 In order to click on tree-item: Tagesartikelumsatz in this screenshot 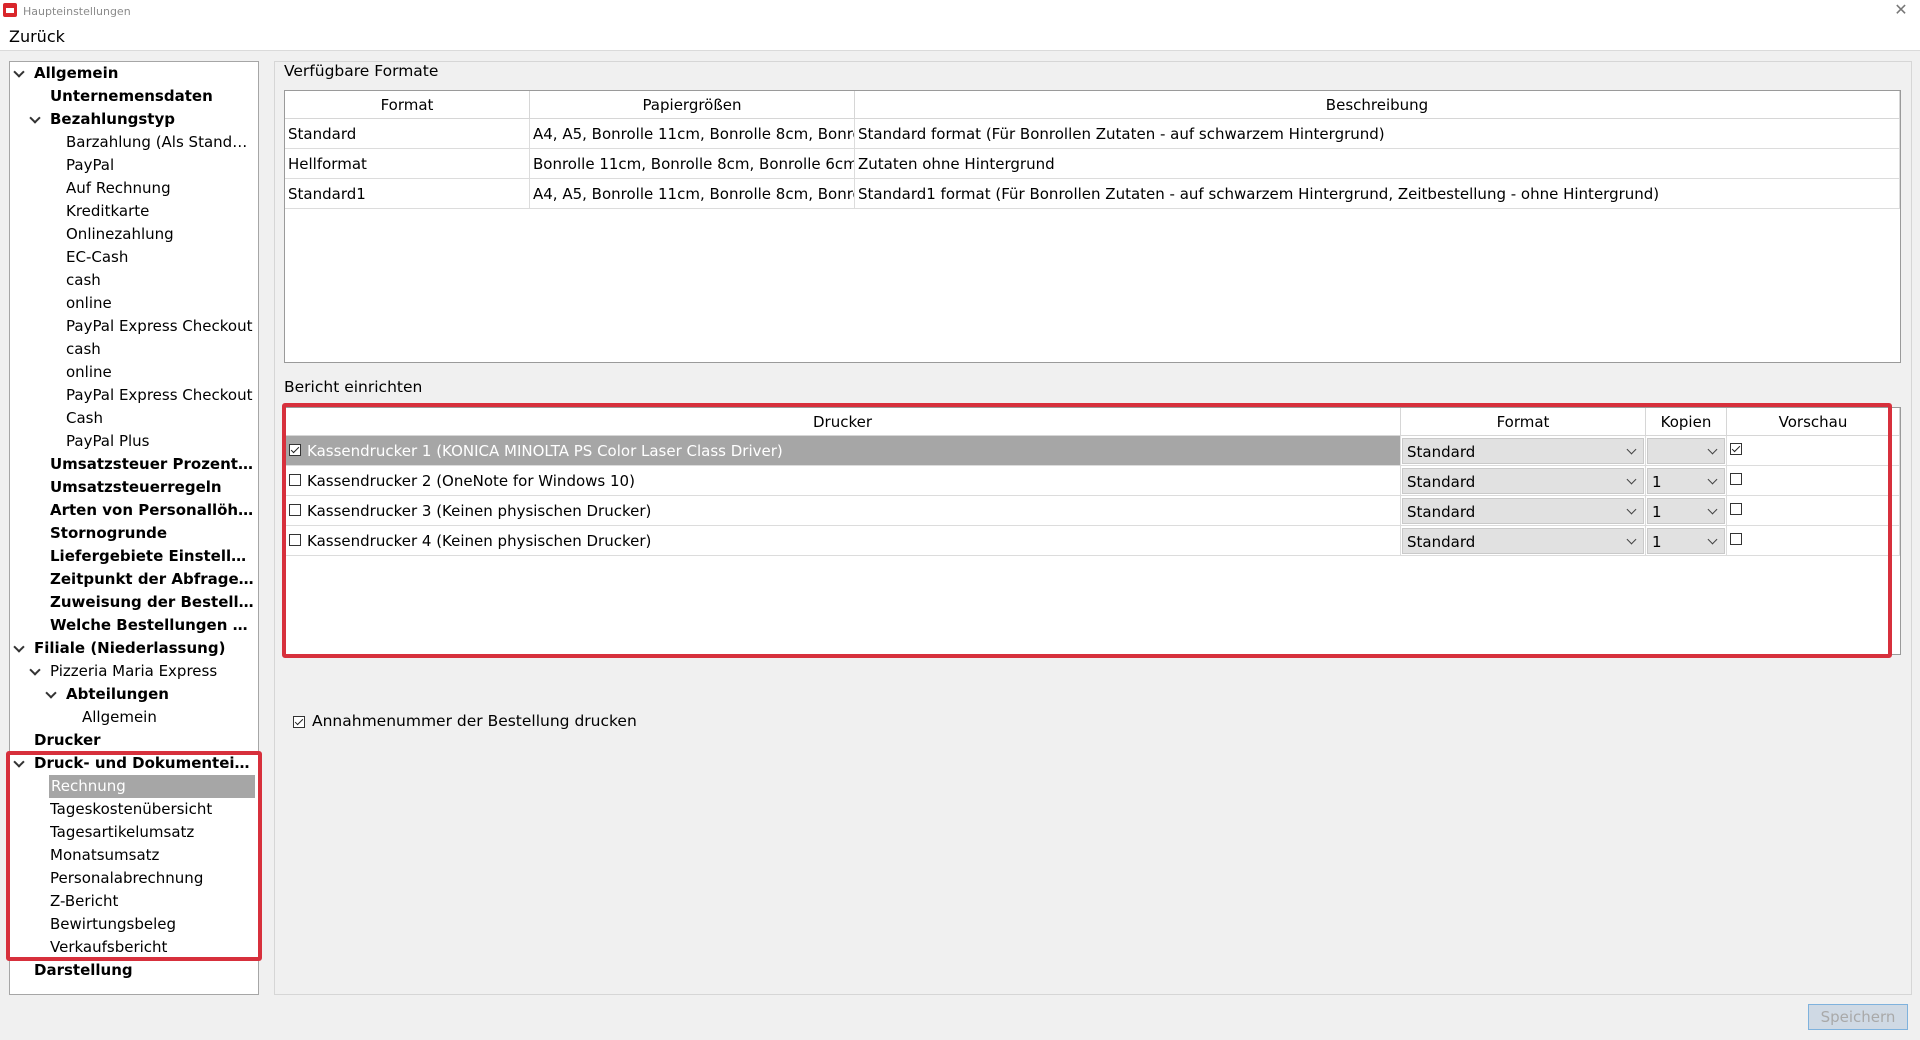, I will do `click(152, 832)`.